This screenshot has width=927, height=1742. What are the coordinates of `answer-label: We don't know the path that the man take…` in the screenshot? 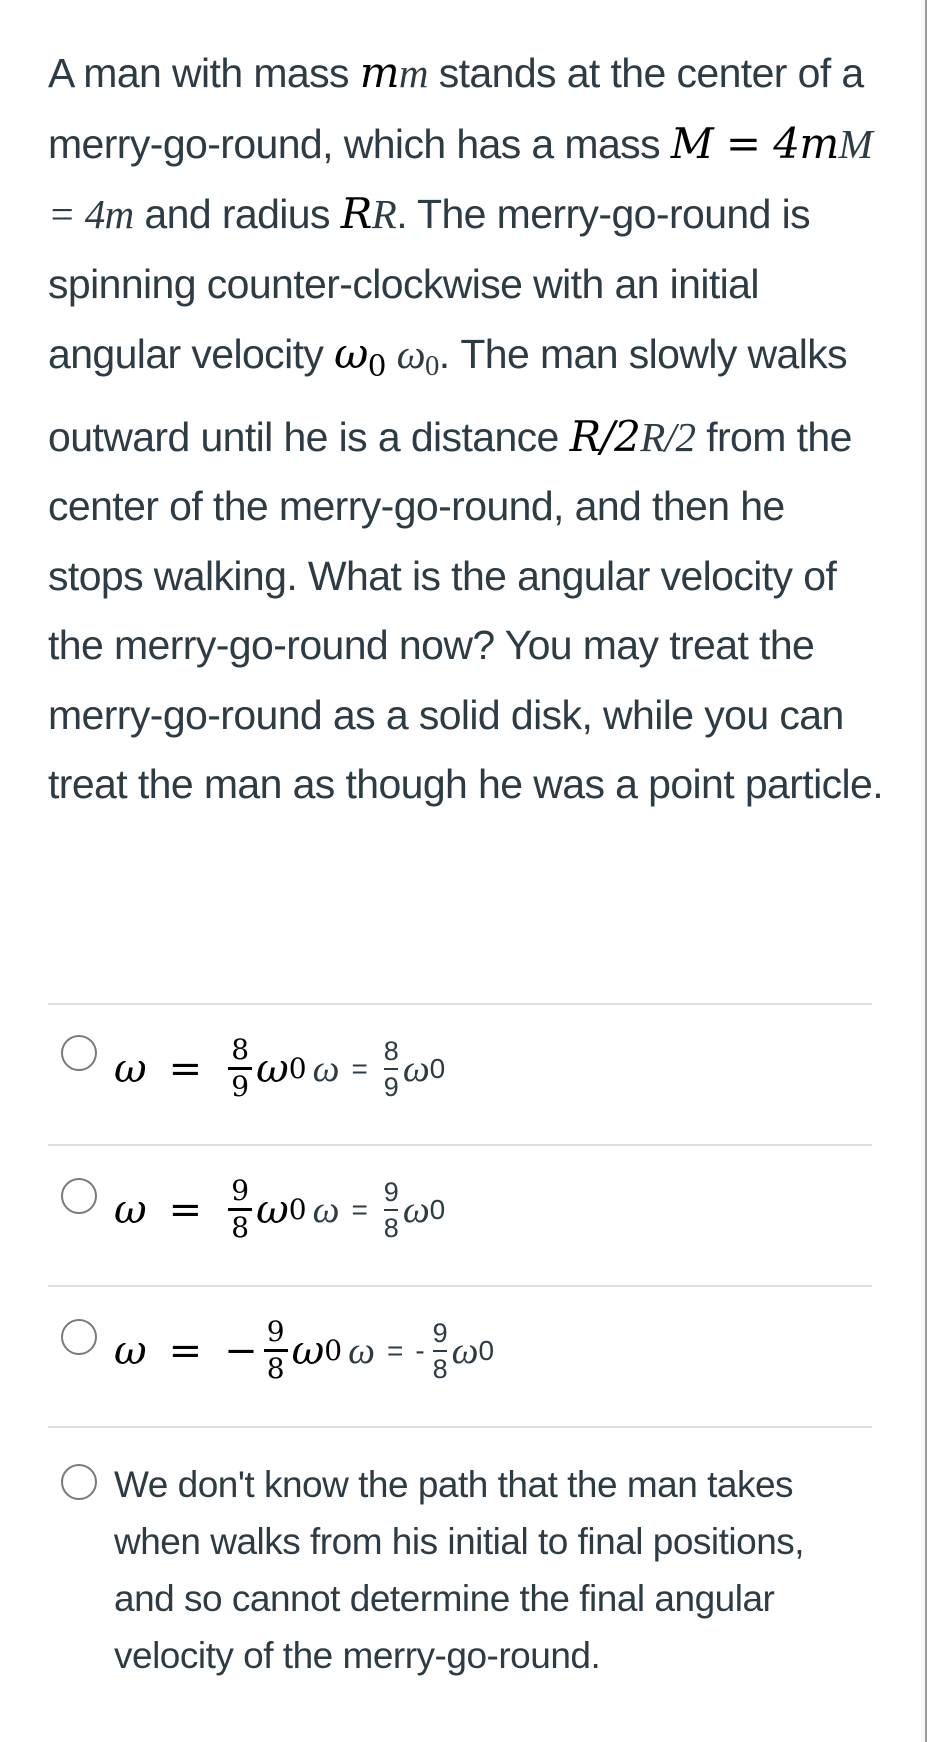 It's located at (459, 1570).